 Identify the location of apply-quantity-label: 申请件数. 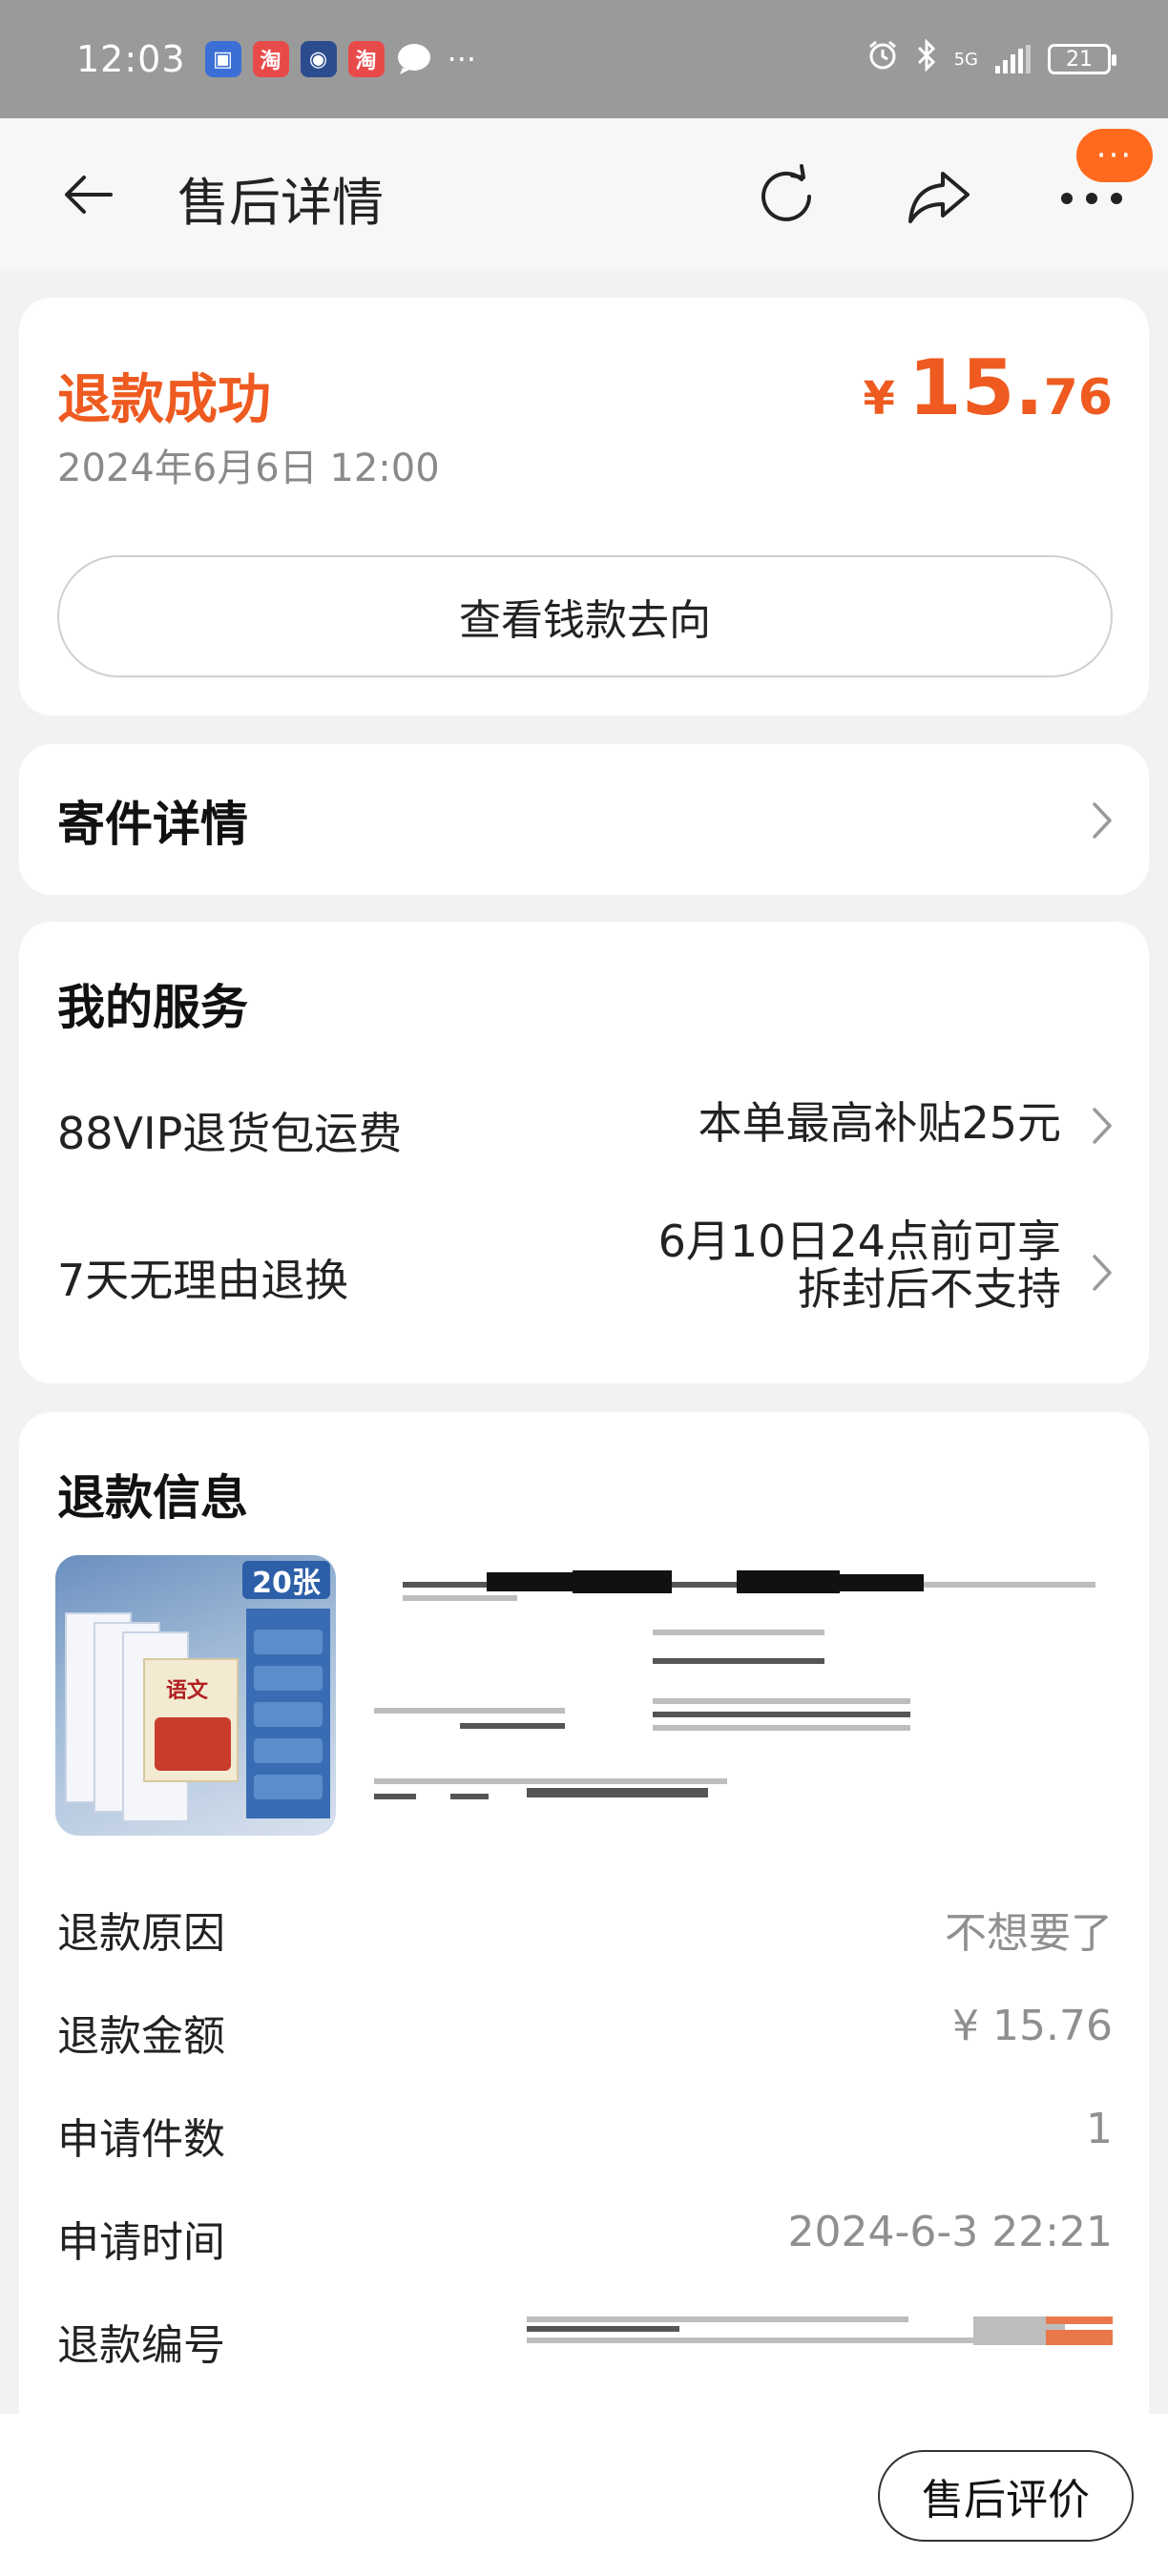
(141, 2139).